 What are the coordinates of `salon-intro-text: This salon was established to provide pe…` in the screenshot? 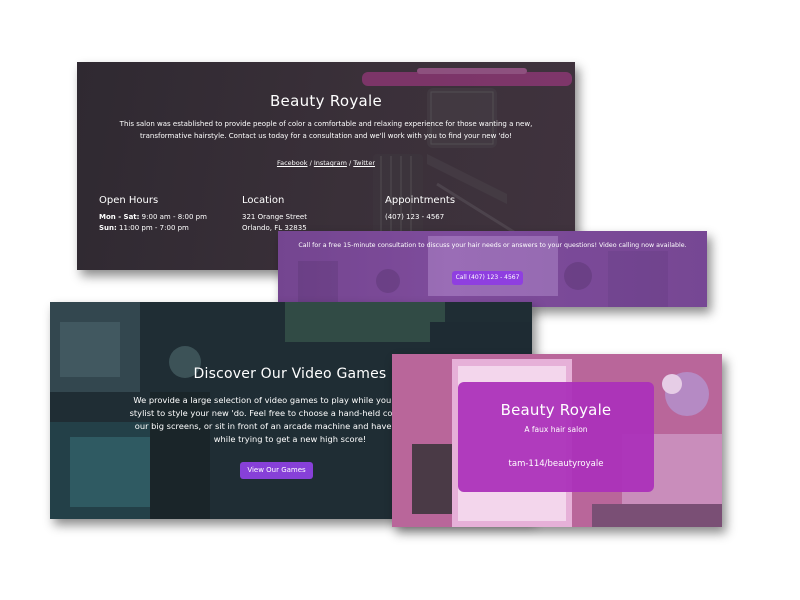 It's located at (326, 130).